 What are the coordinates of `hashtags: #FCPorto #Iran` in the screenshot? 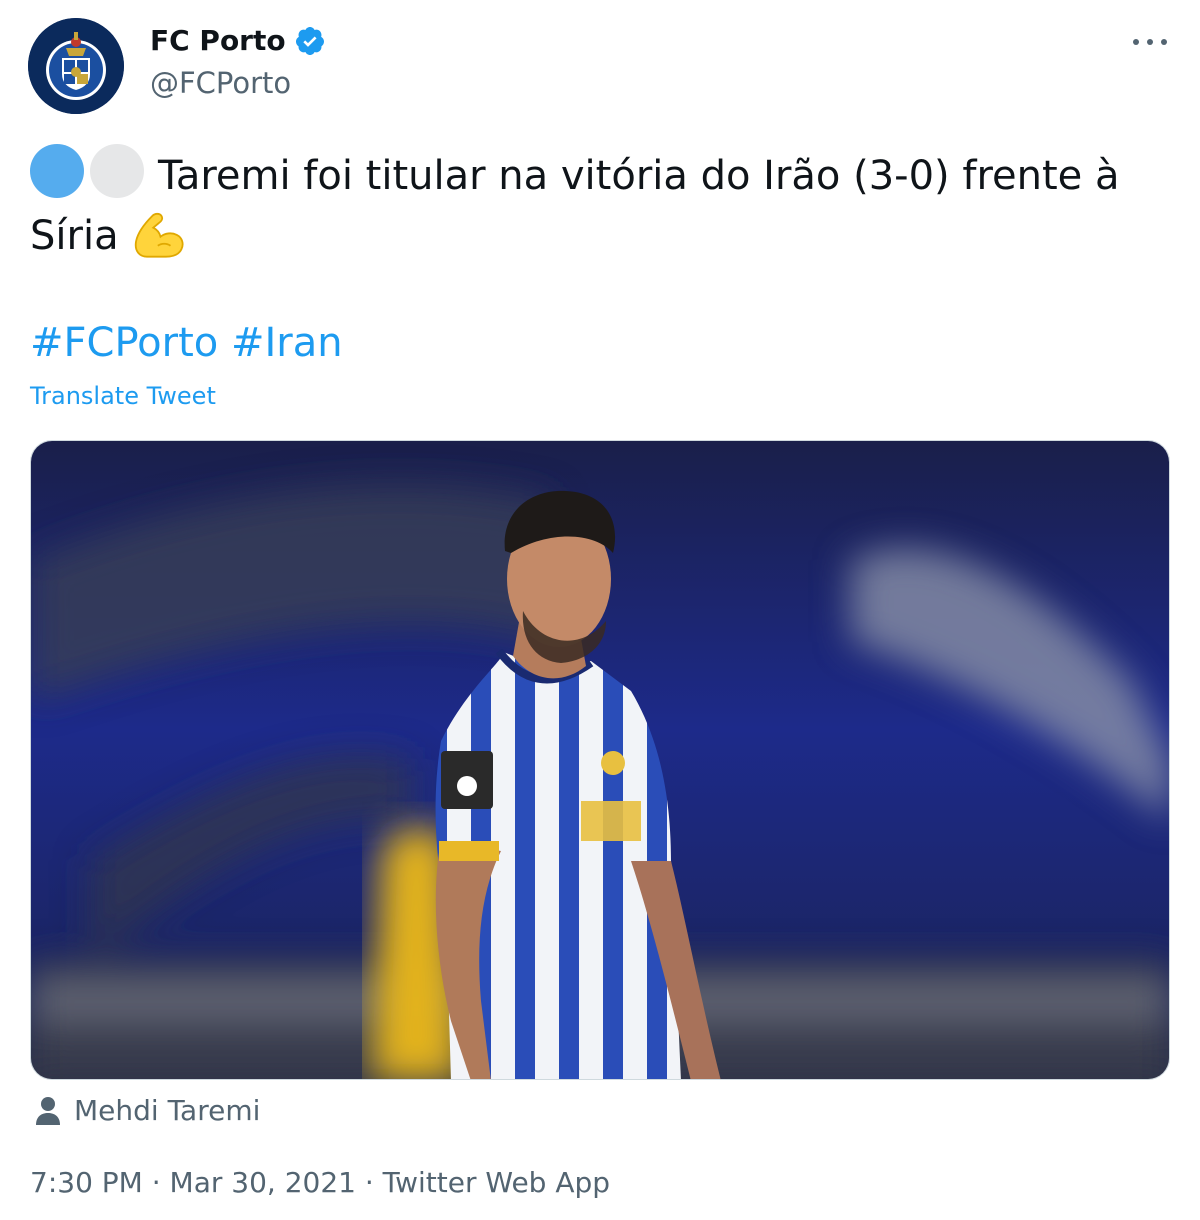 It's located at (186, 343).